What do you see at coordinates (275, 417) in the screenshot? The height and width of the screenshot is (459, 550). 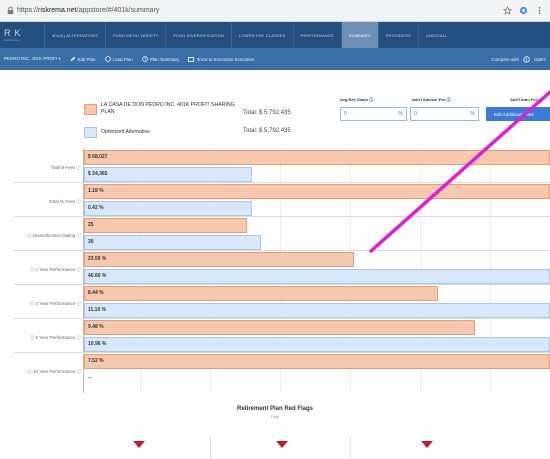 I see `red-flags-subtitle: Flags` at bounding box center [275, 417].